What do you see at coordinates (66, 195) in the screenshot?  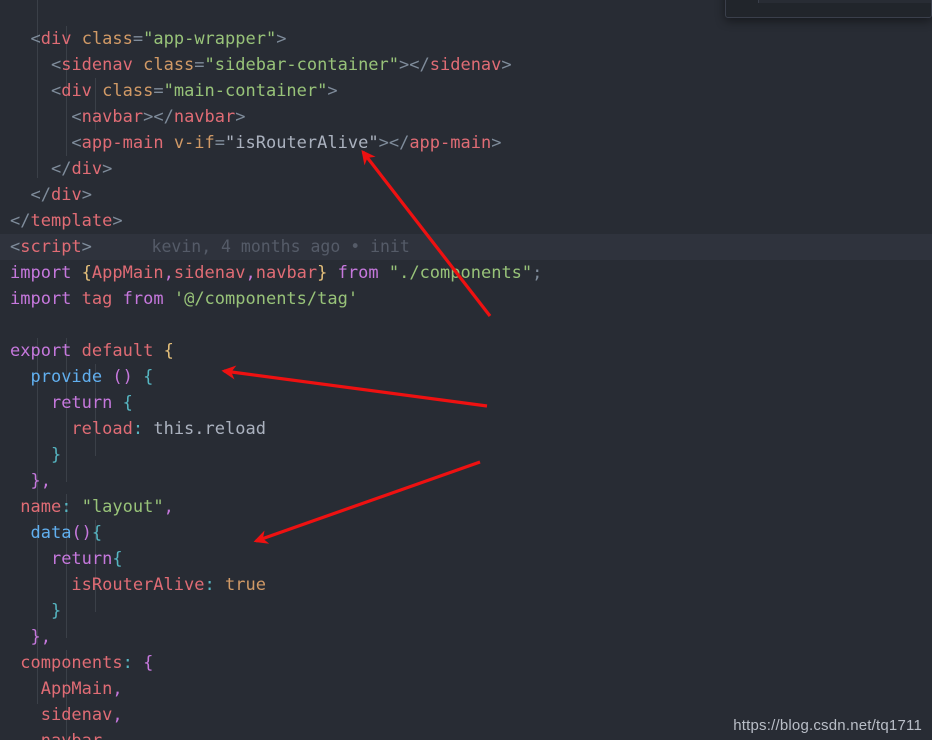 I see `code-token: div` at bounding box center [66, 195].